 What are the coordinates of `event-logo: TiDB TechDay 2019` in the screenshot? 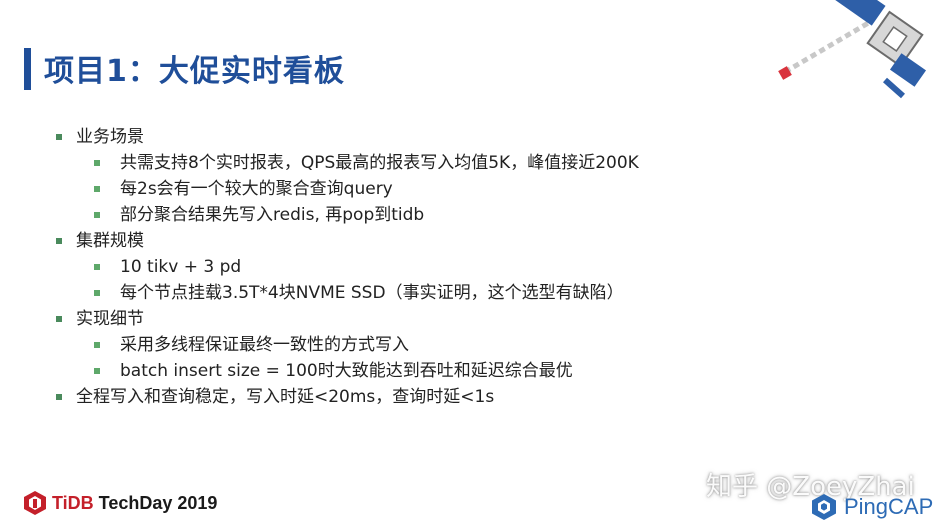 It's located at (120, 503).